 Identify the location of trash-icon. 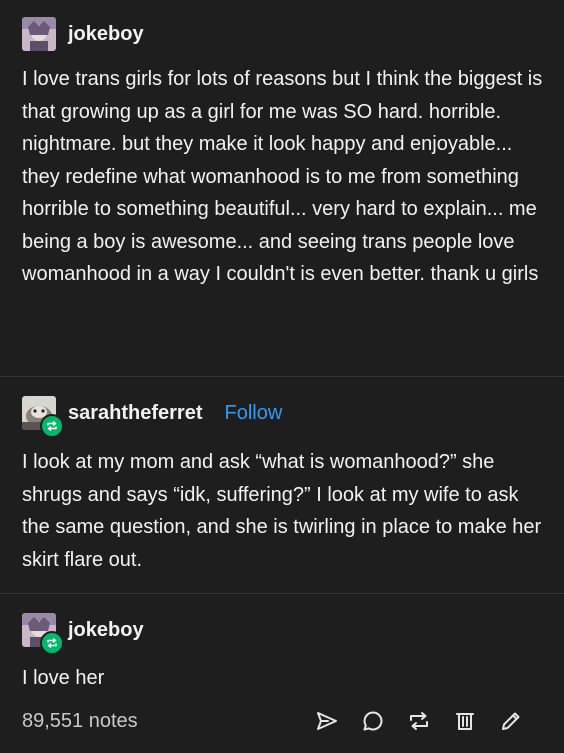
(465, 721).